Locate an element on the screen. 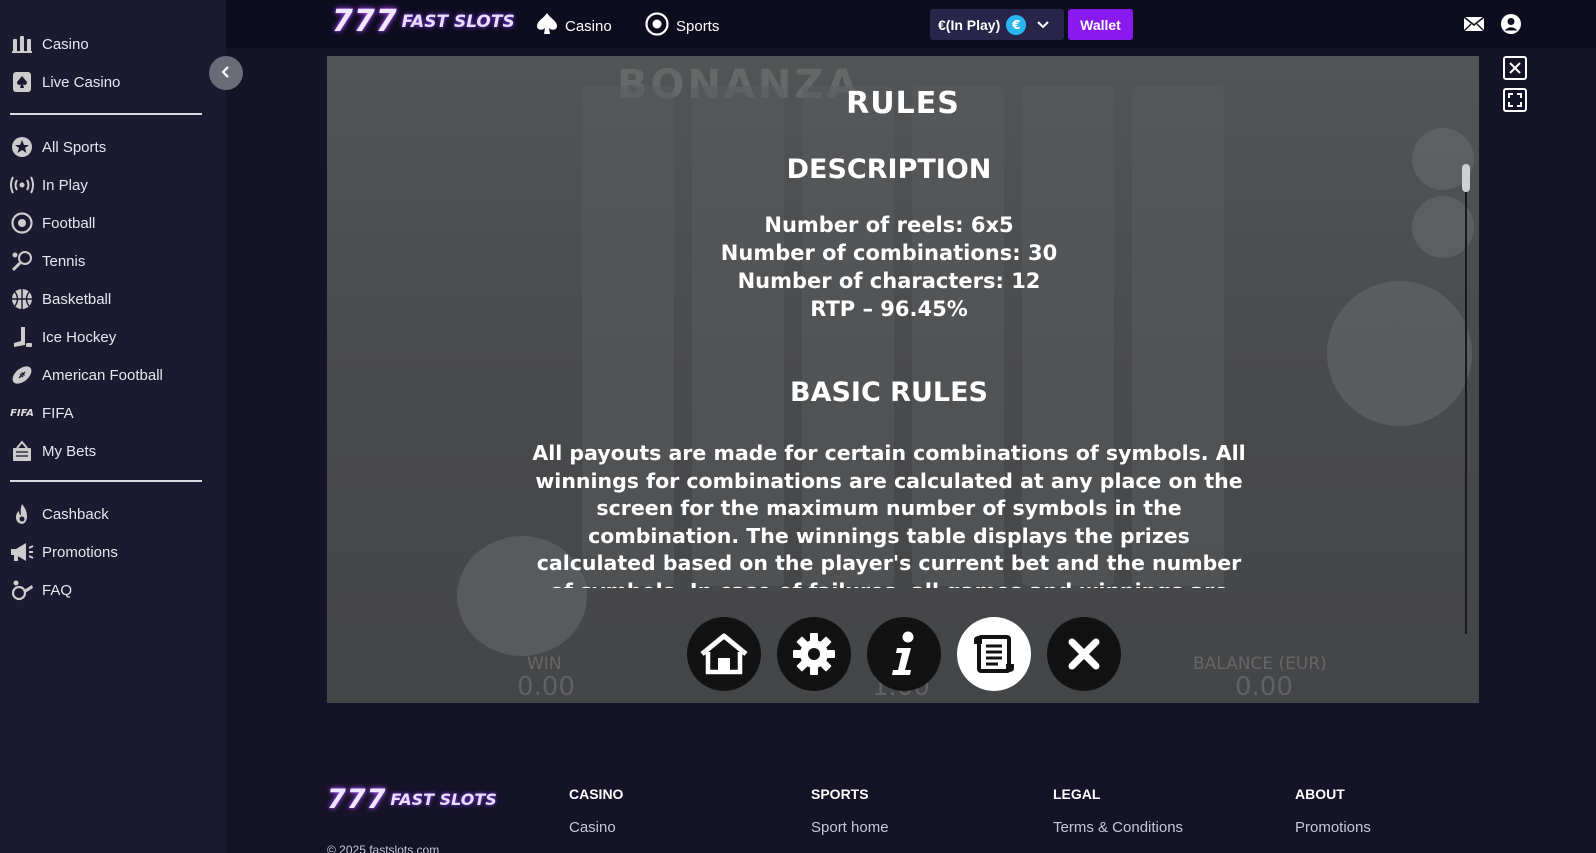  sidebar-item-promotions: Promotions is located at coordinates (64, 552).